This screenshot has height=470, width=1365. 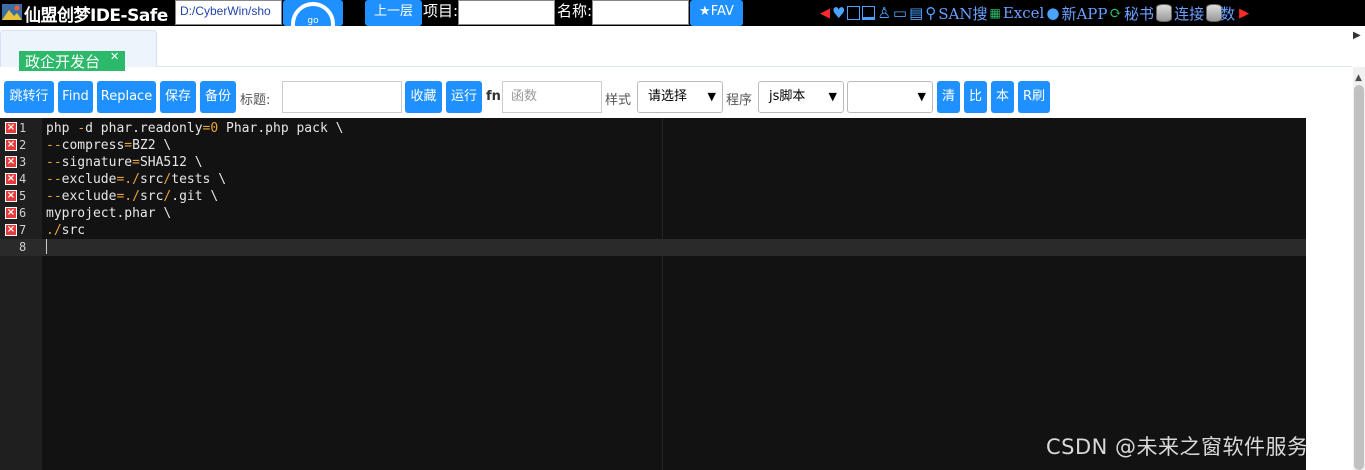 I want to click on excel-link: Excel, so click(x=1023, y=13).